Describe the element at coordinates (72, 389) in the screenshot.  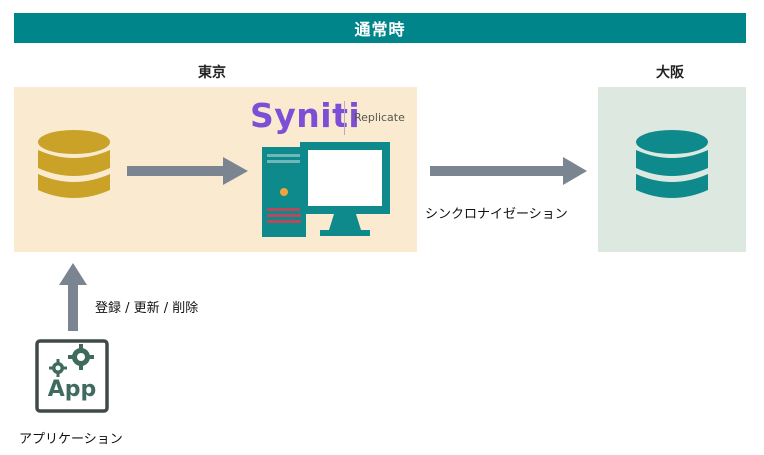
I see `app-icon-text: App` at that location.